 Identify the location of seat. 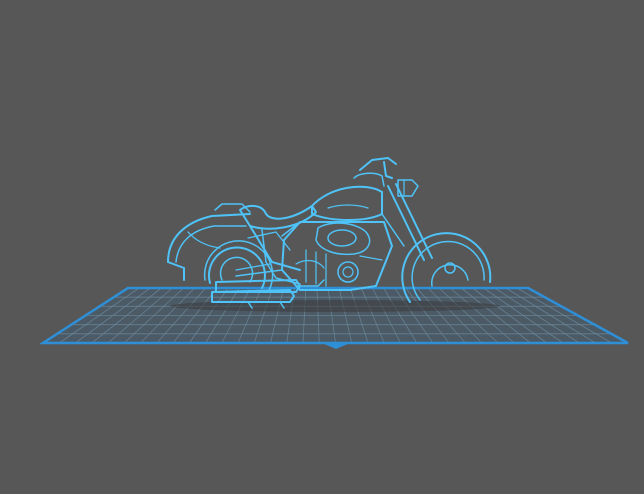
(278, 217).